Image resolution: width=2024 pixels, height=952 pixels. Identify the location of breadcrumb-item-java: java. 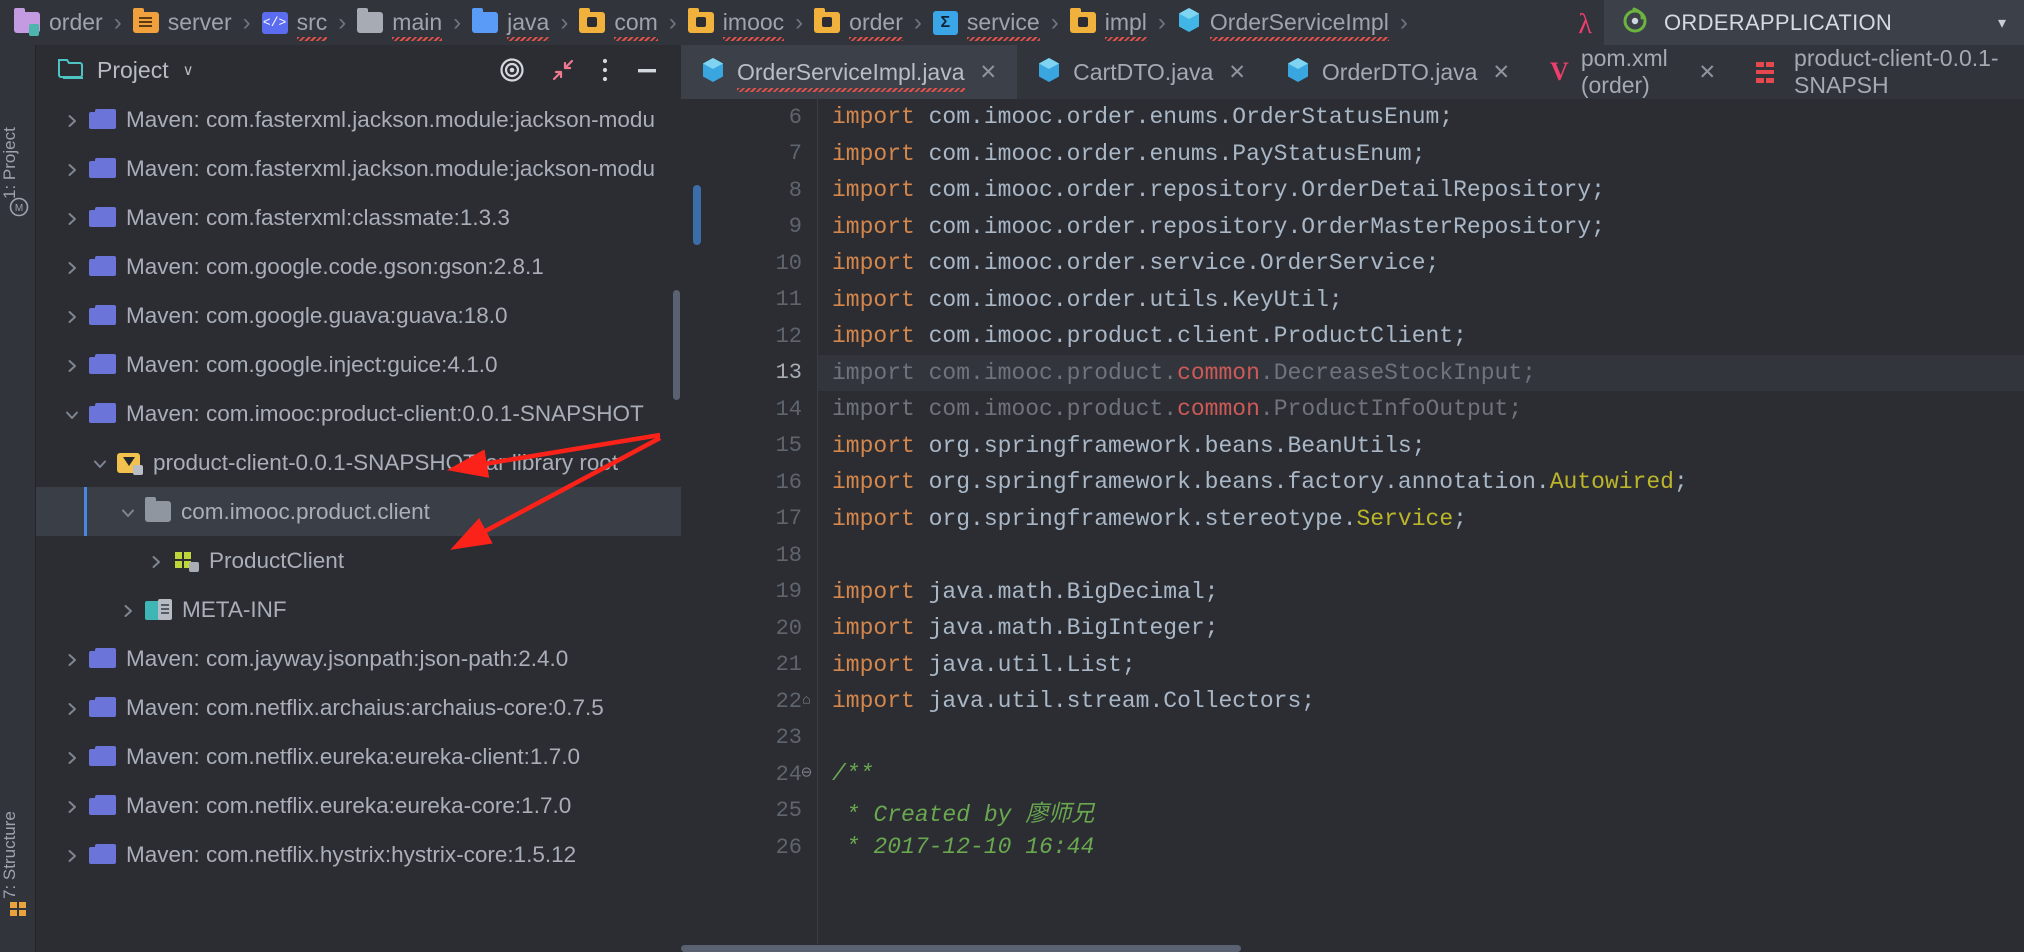
(511, 22).